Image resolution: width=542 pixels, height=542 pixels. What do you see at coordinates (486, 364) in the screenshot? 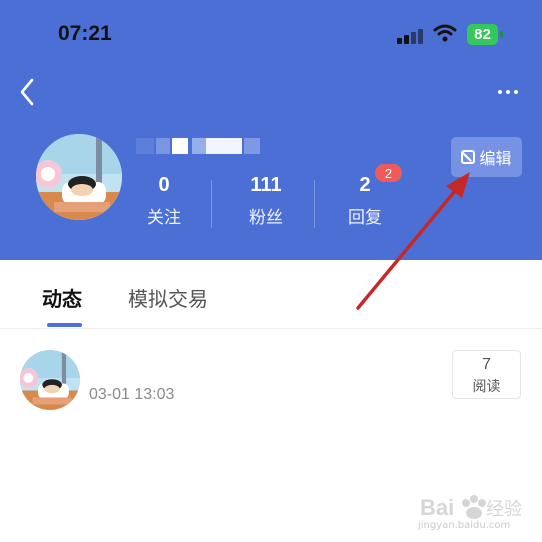
I see `read-count: 7` at bounding box center [486, 364].